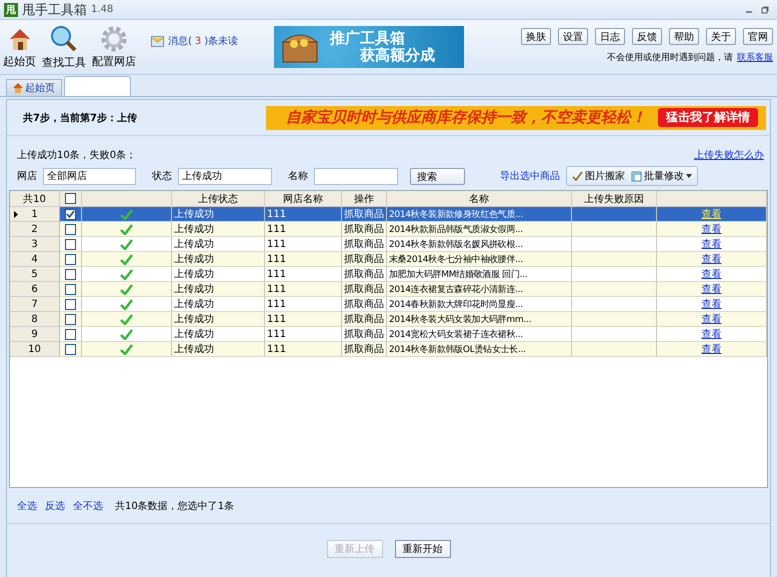  I want to click on header-button: 帮助, so click(684, 36).